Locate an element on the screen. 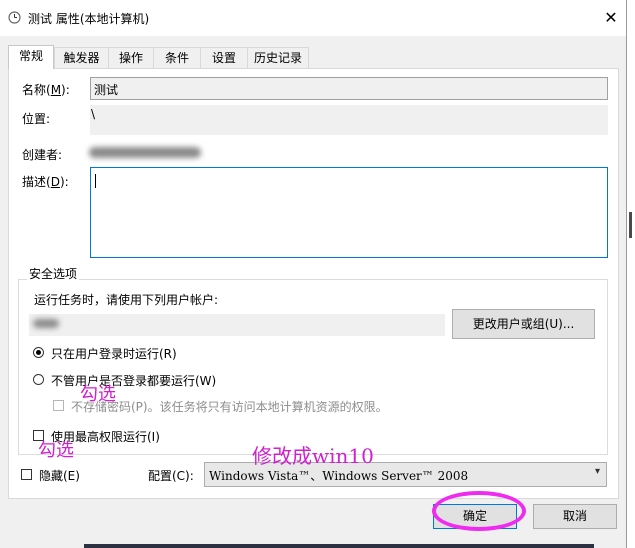  location-label: 位置: is located at coordinates (36, 119).